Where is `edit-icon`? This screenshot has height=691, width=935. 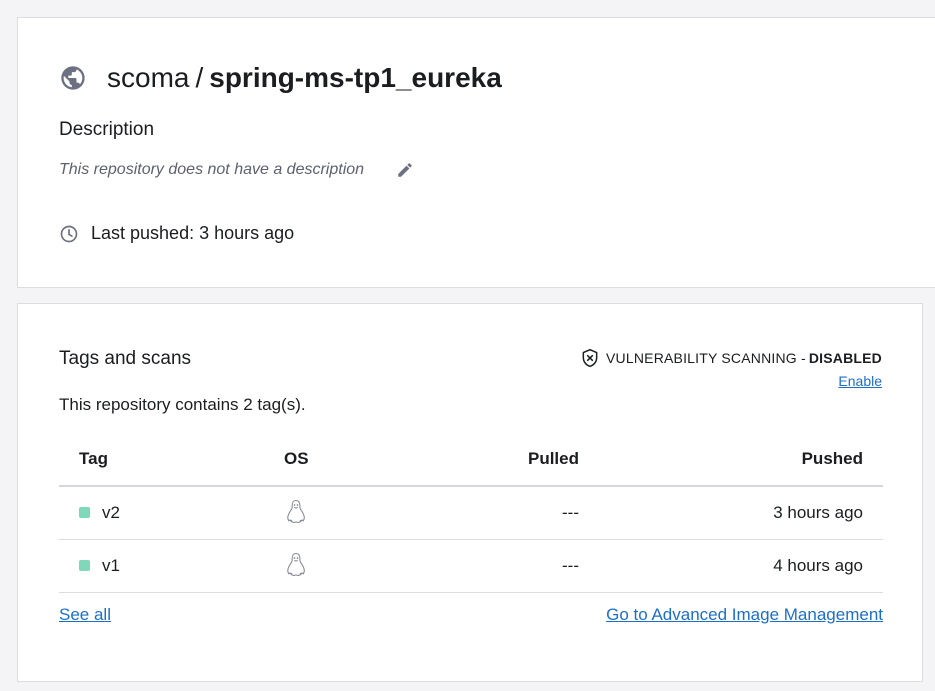 edit-icon is located at coordinates (405, 170).